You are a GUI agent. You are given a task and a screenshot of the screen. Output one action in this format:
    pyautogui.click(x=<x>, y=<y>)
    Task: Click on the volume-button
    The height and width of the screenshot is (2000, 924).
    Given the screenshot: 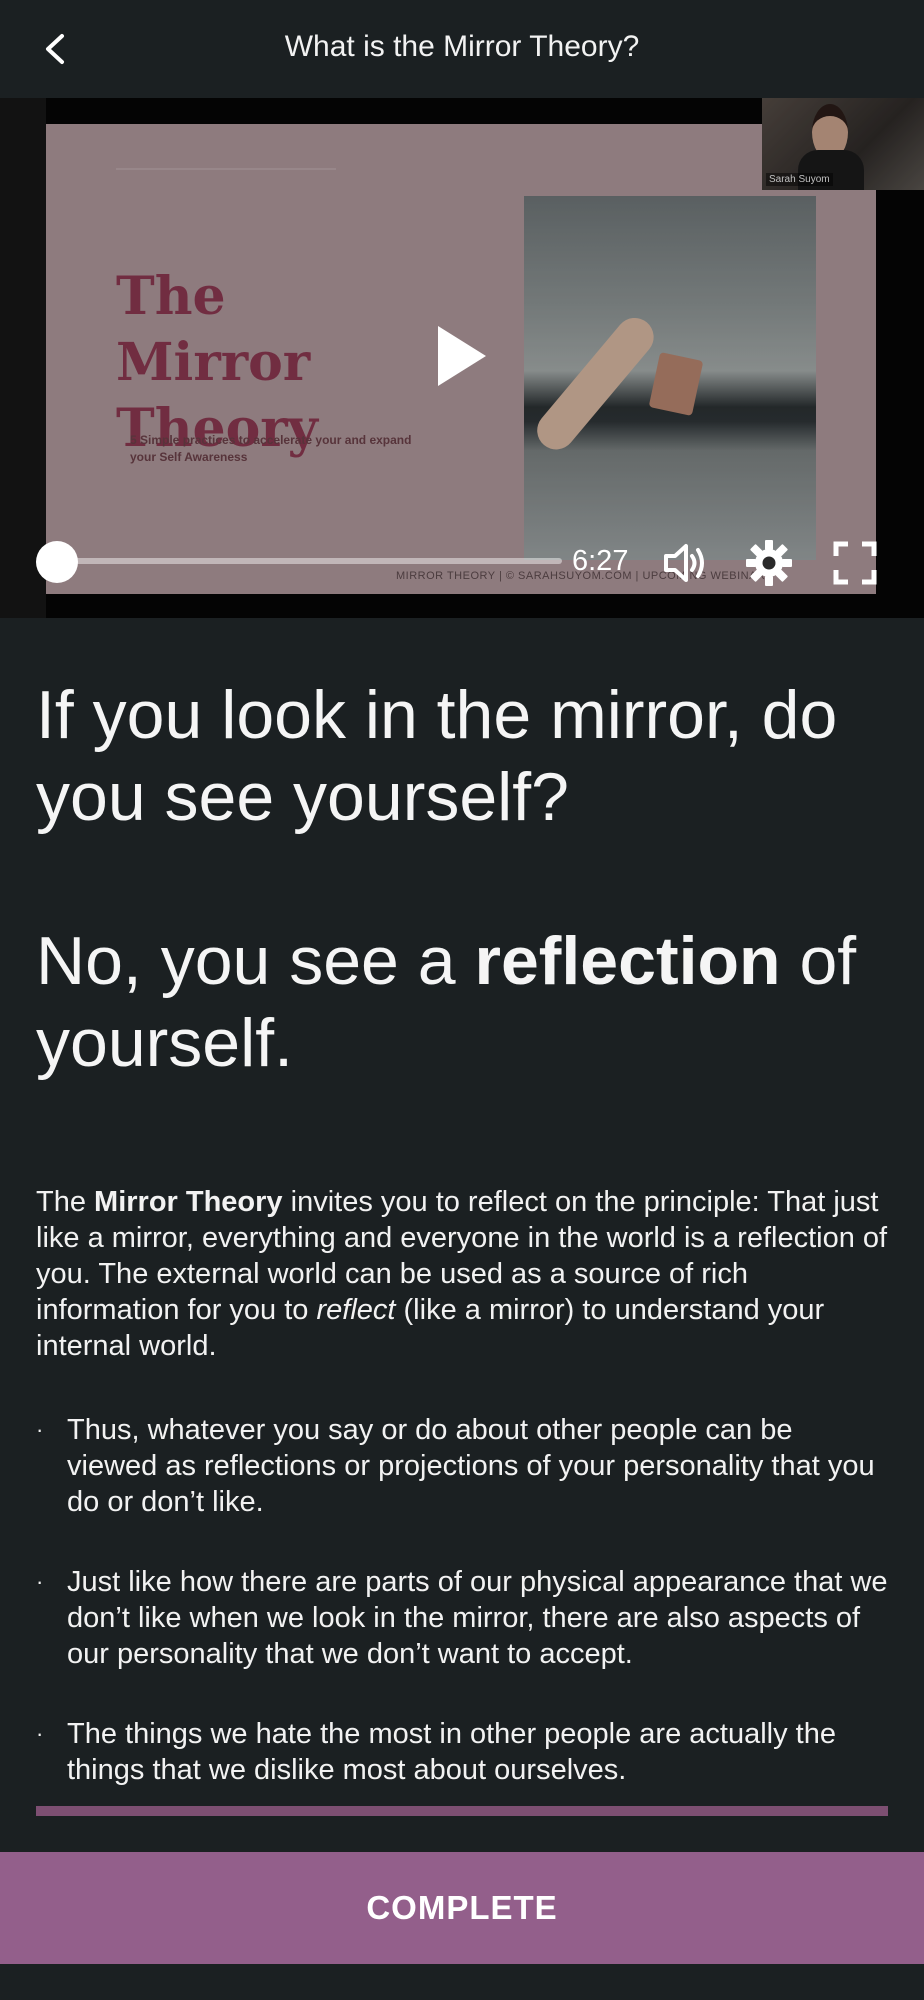 What is the action you would take?
    pyautogui.click(x=685, y=563)
    